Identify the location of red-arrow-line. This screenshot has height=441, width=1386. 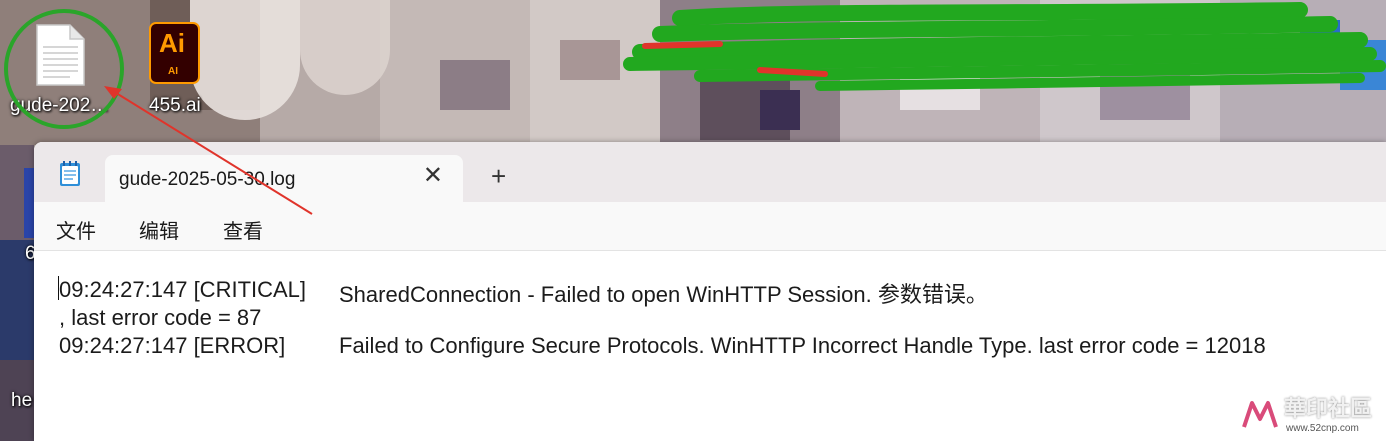
(210, 151).